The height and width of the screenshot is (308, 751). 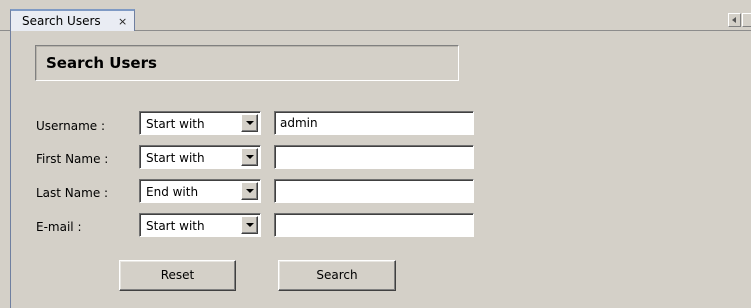 I want to click on page-title: Search Users, so click(x=101, y=63).